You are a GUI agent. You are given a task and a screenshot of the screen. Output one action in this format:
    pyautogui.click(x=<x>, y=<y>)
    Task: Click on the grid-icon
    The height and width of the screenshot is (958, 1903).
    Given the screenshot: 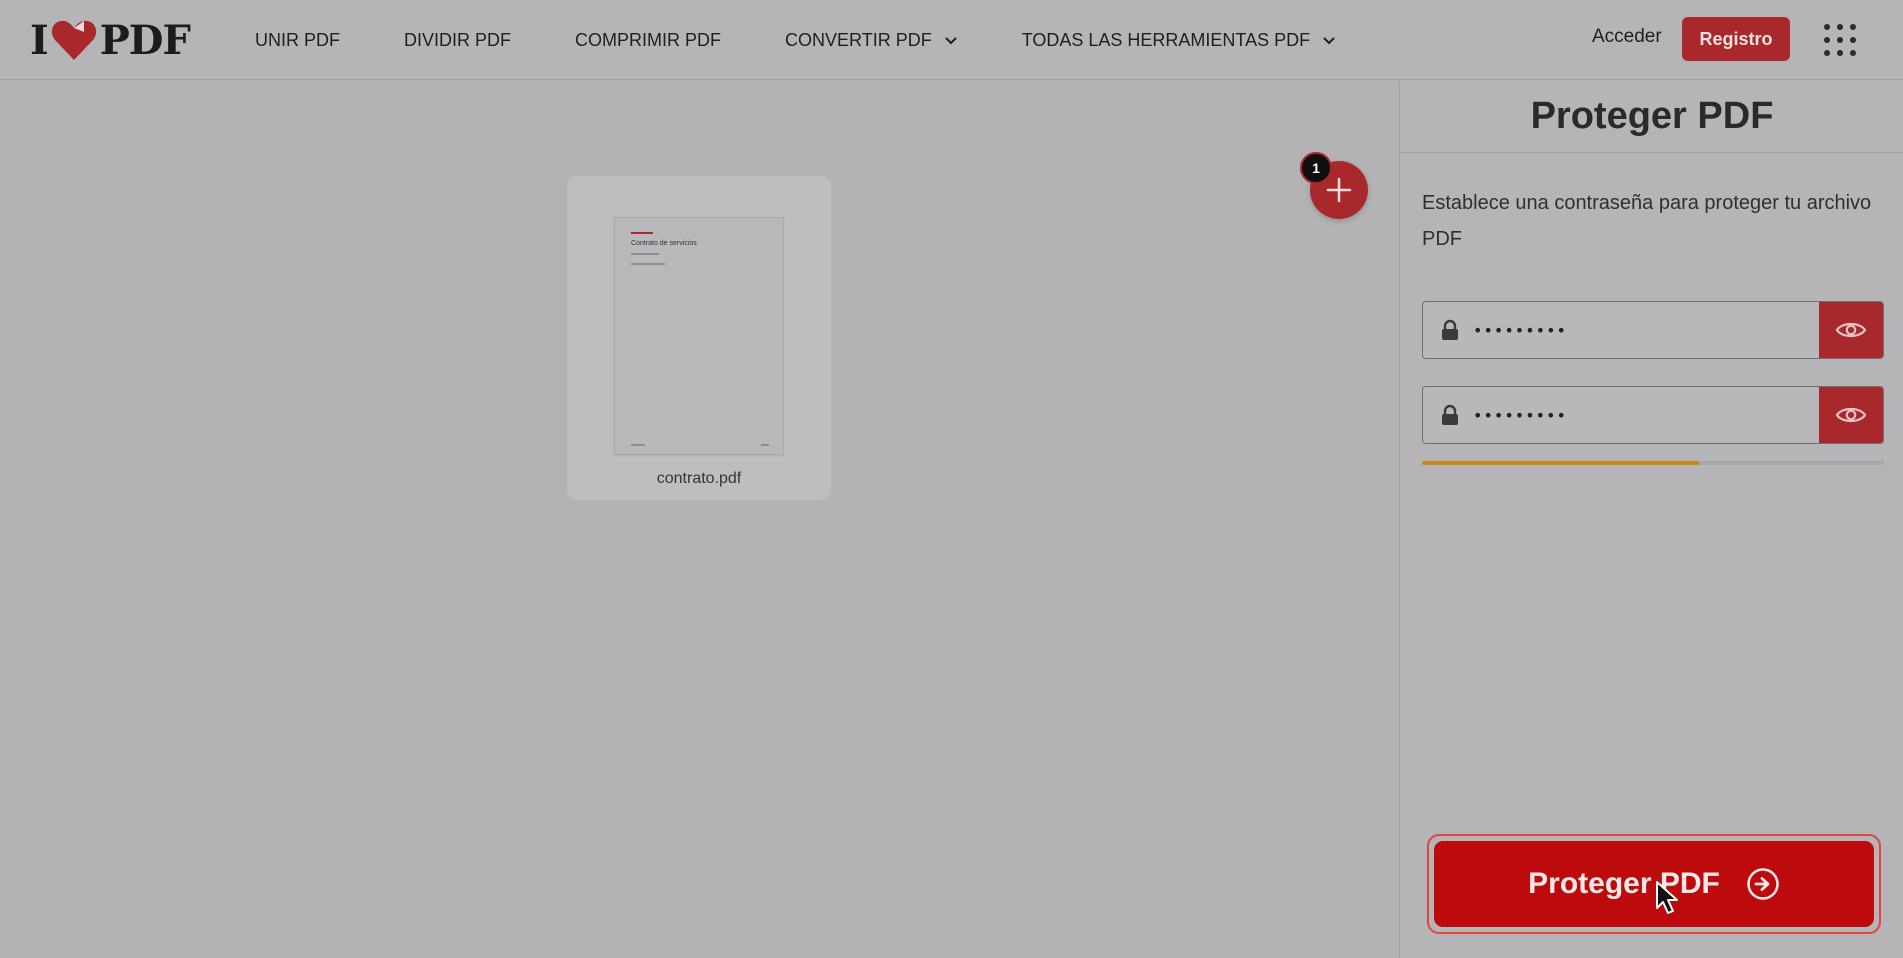 What is the action you would take?
    pyautogui.click(x=1840, y=40)
    